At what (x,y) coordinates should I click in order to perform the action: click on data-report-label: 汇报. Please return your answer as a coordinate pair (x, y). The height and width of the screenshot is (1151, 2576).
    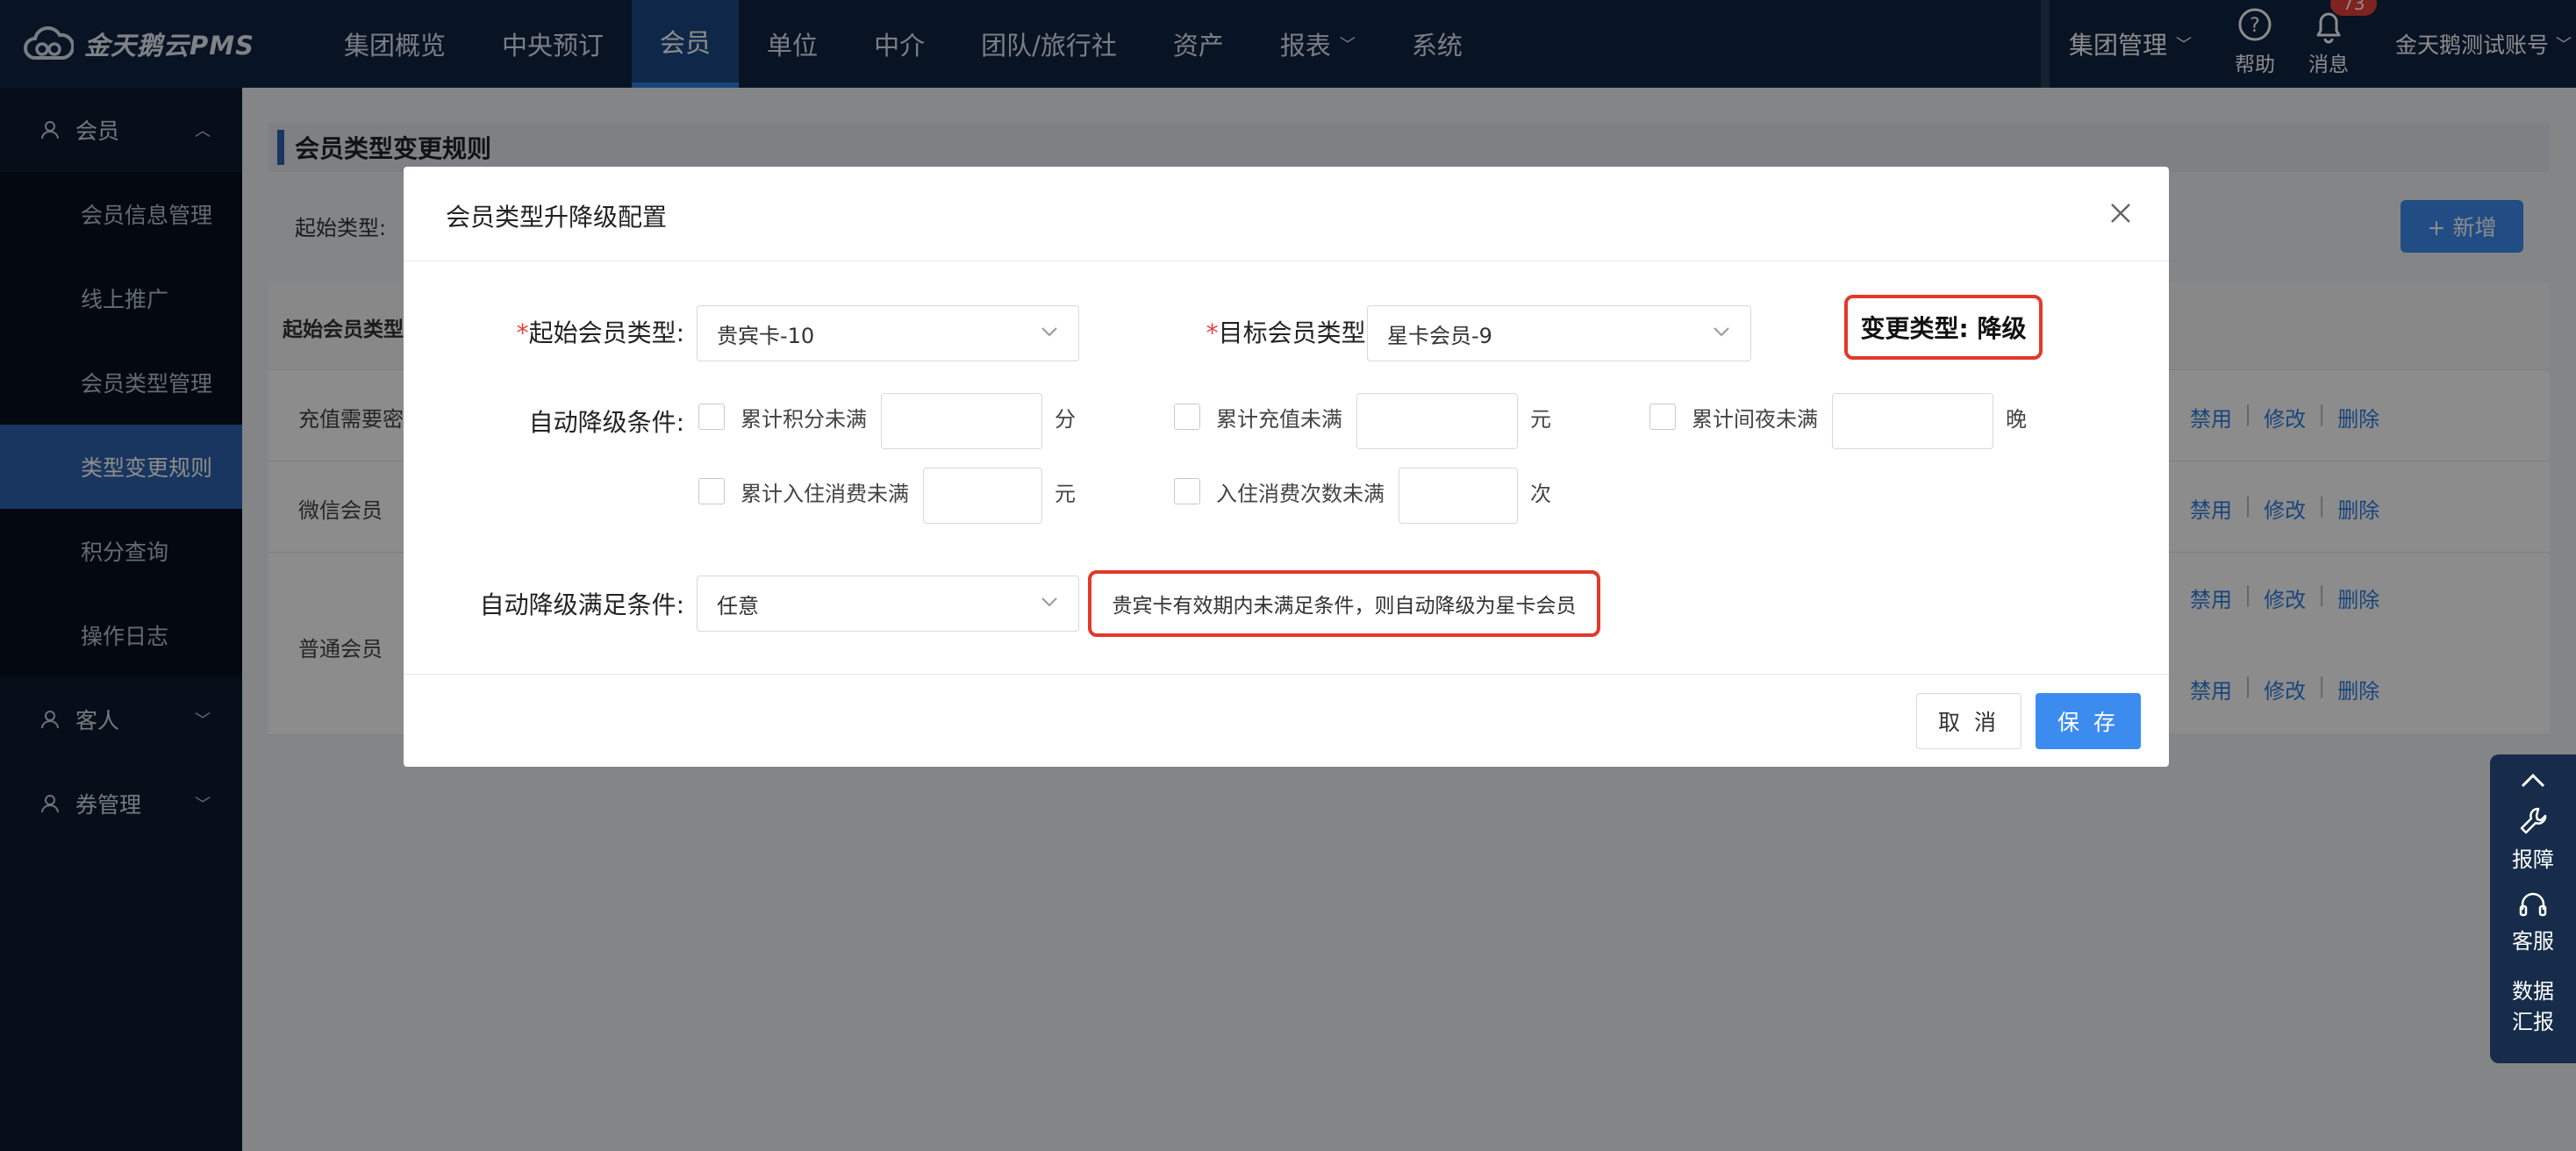
    Looking at the image, I should click on (2533, 1022).